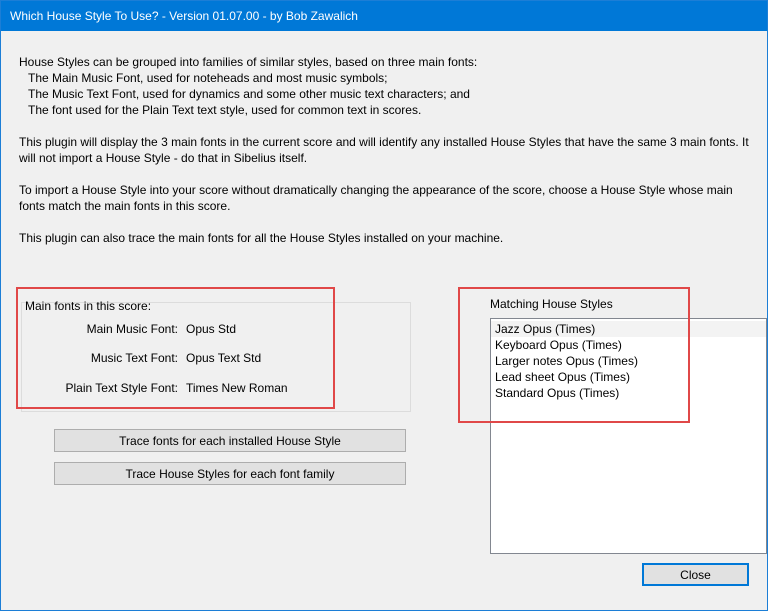  I want to click on music-text-font-label: Music Text Font:, so click(134, 358).